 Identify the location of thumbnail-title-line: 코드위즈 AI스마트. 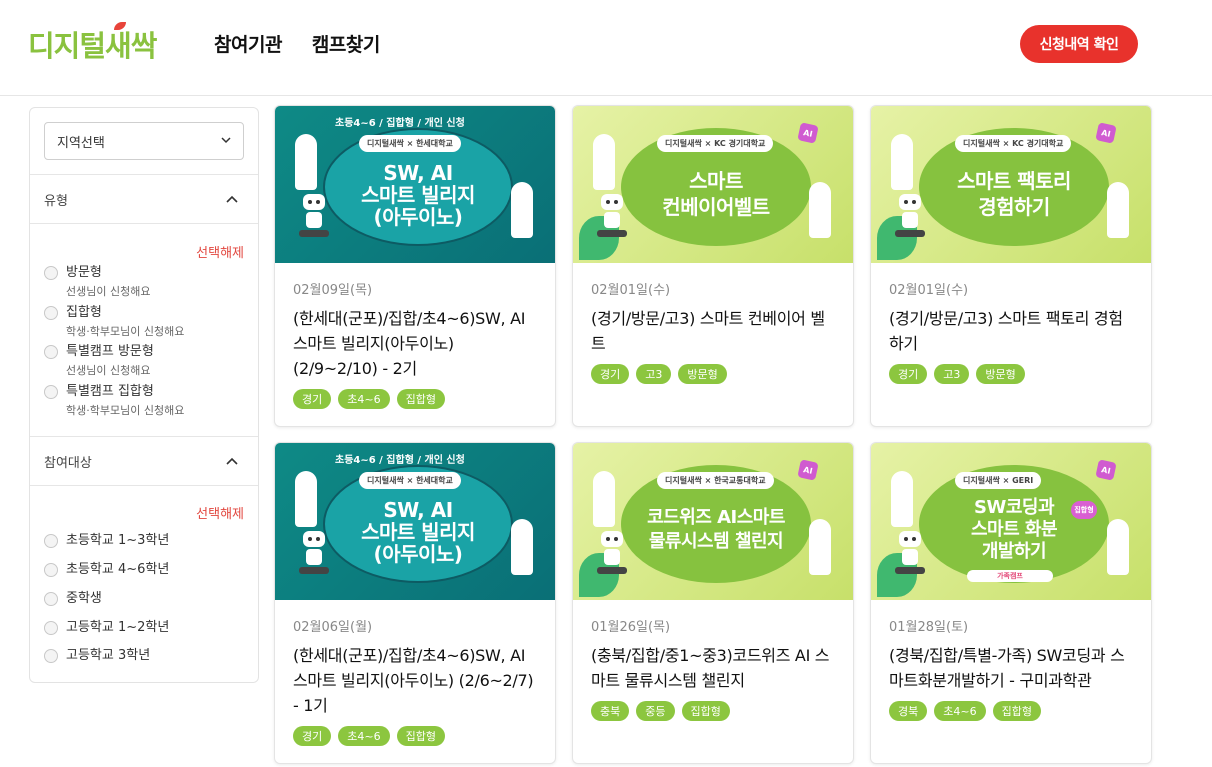
(716, 517).